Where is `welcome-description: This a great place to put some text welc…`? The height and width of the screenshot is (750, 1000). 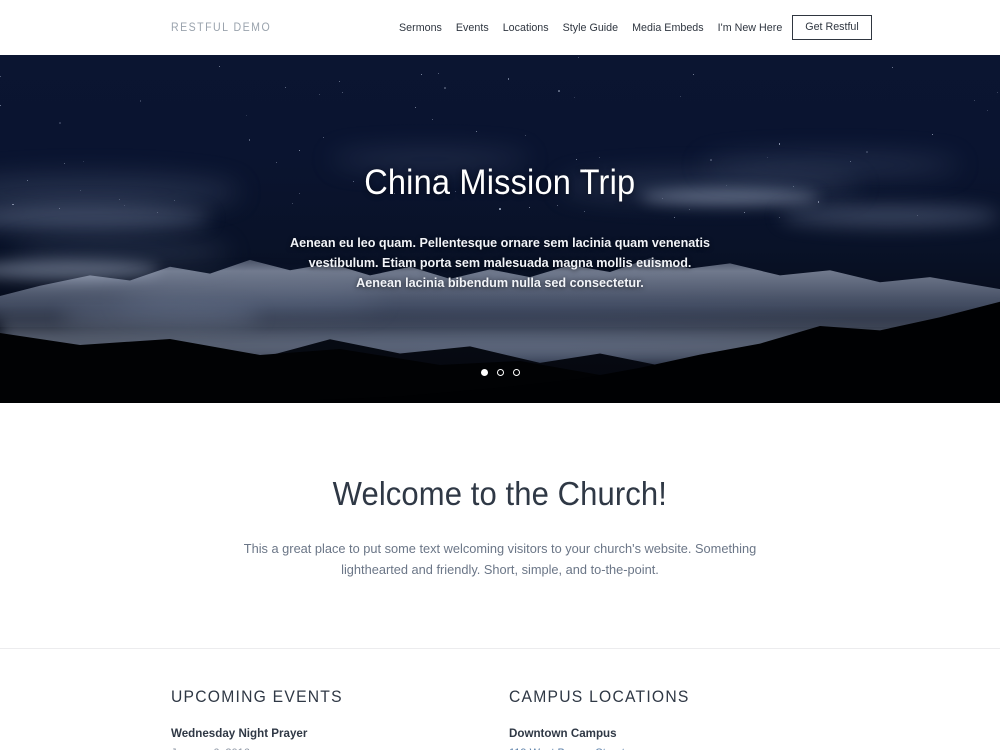
welcome-description: This a great place to put some text welc… is located at coordinates (500, 559).